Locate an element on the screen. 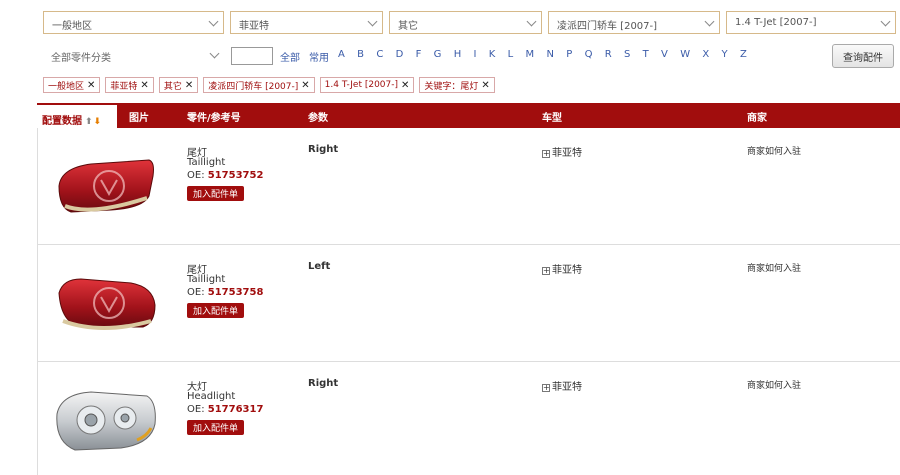  filter-chip-label: 关键字：尾灯 is located at coordinates (451, 86).